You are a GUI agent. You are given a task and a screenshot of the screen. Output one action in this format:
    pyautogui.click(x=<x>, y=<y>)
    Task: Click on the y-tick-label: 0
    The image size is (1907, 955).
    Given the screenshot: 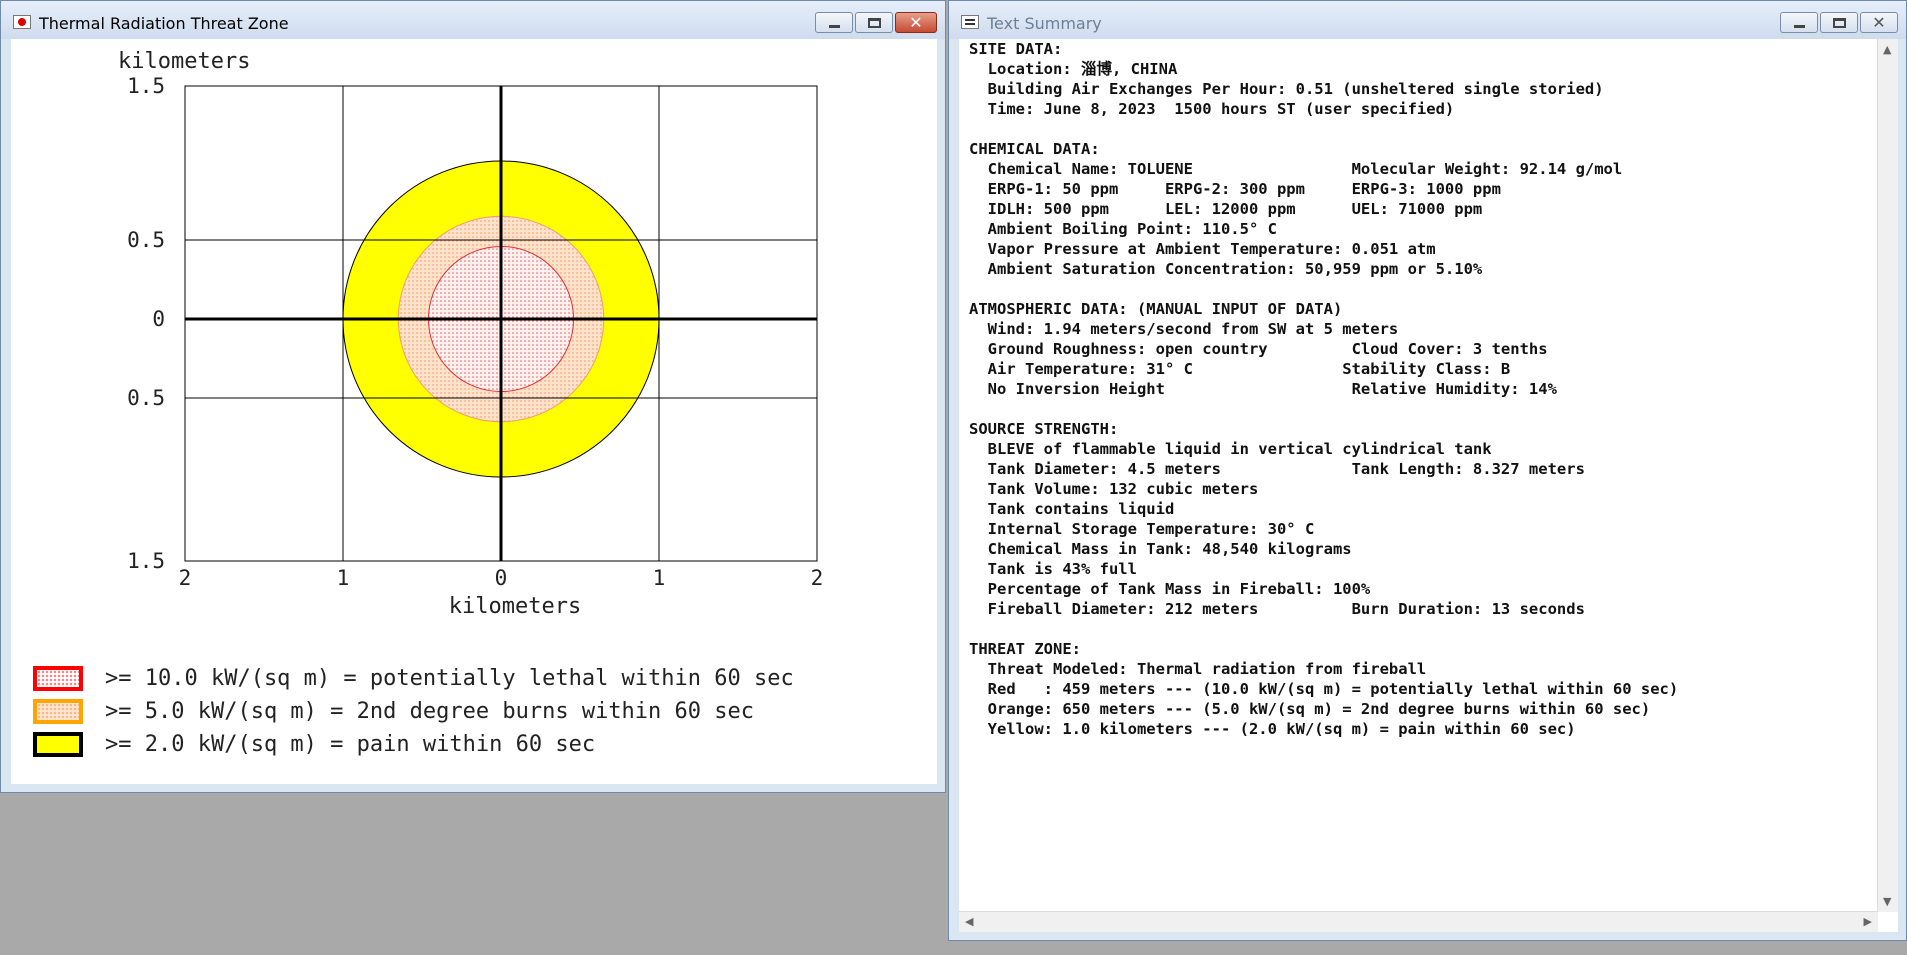 What is the action you would take?
    pyautogui.click(x=158, y=319)
    